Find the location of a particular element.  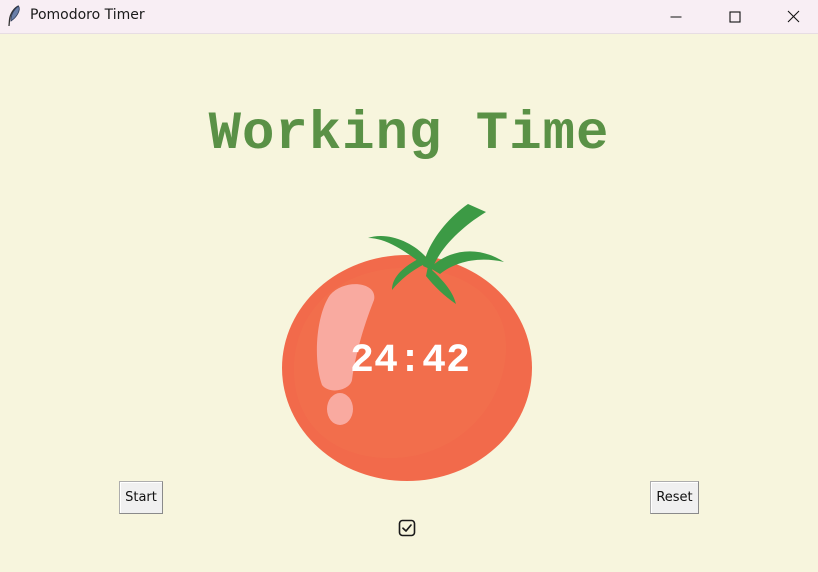

title-bar: Pomodoro Timer is located at coordinates (409, 17).